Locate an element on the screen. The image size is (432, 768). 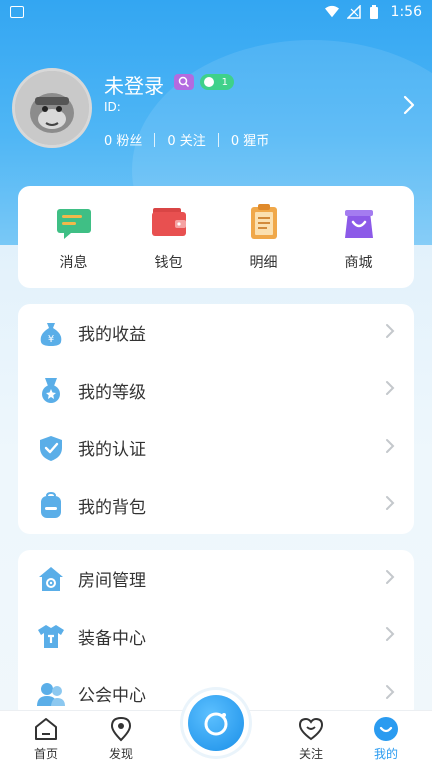
quick-item-message: 消息 is located at coordinates (74, 237).